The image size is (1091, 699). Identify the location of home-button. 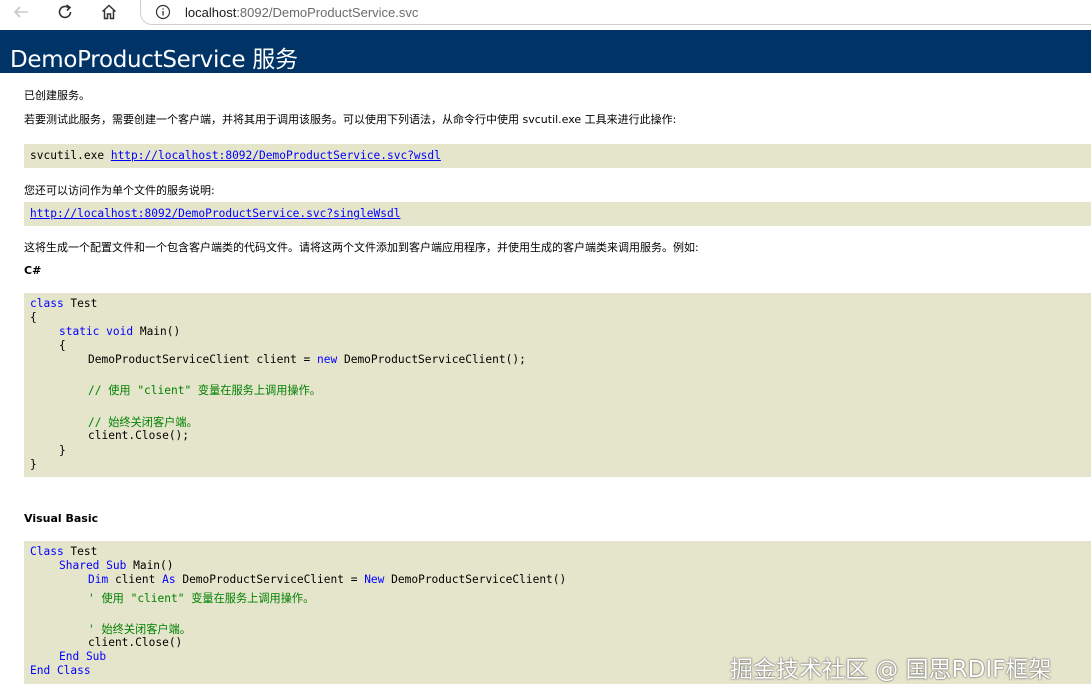
(109, 12).